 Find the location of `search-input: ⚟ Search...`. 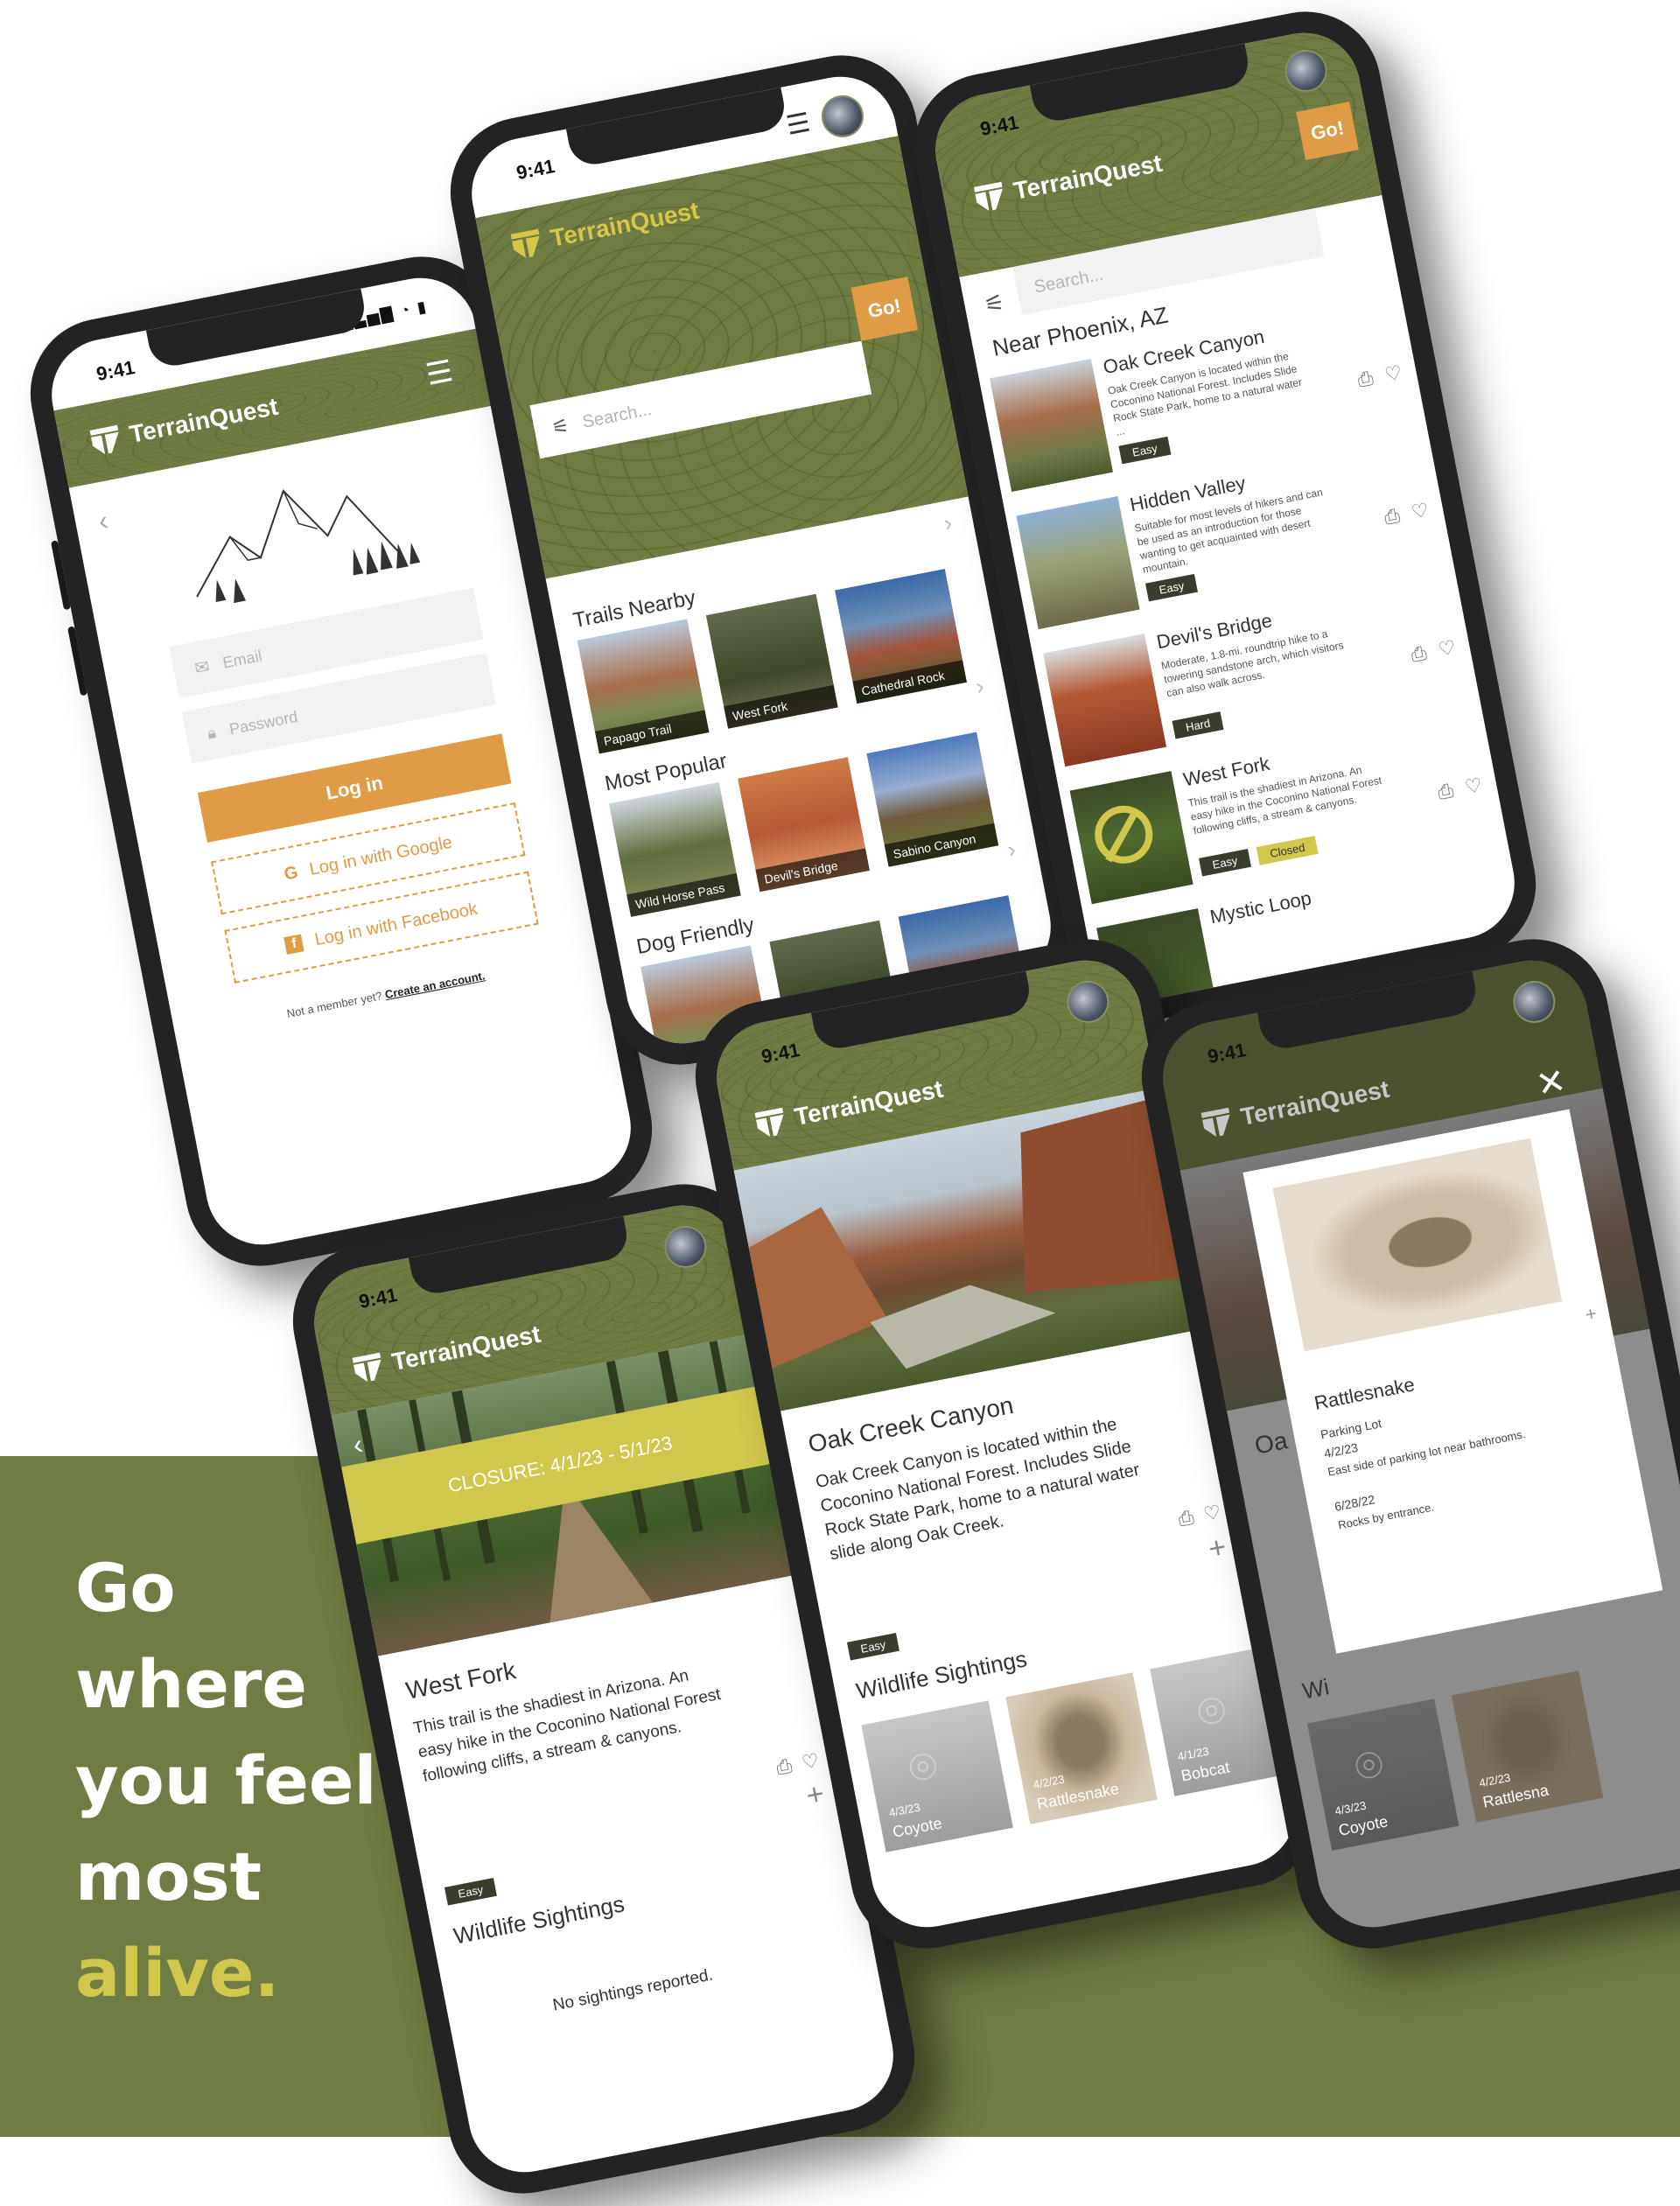

search-input: ⚟ Search... is located at coordinates (700, 399).